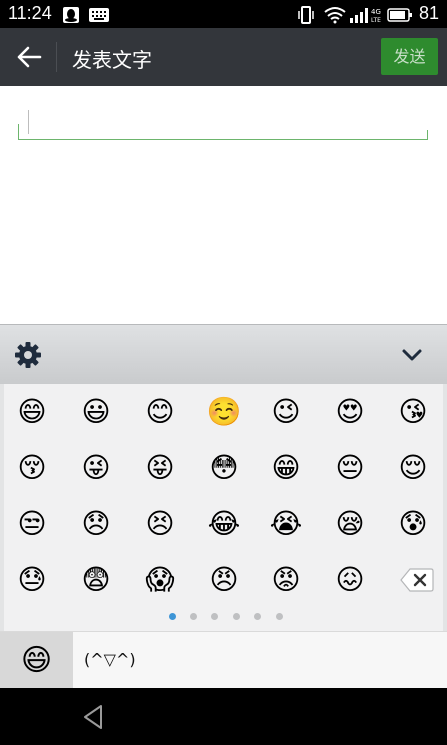 This screenshot has height=745, width=447. I want to click on emoji-key: 😣, so click(160, 524).